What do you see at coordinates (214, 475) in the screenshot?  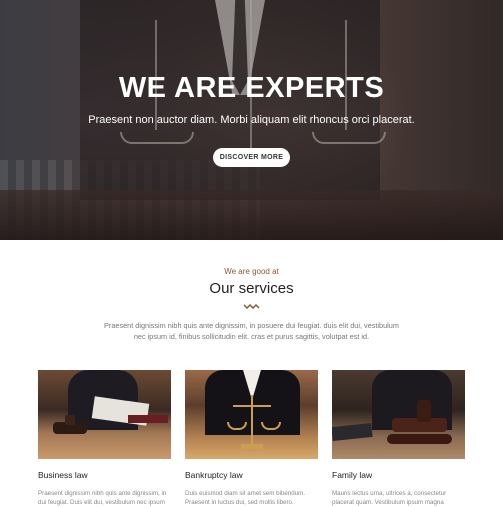 I see `bankruptcy-law-title: Bankruptcy law` at bounding box center [214, 475].